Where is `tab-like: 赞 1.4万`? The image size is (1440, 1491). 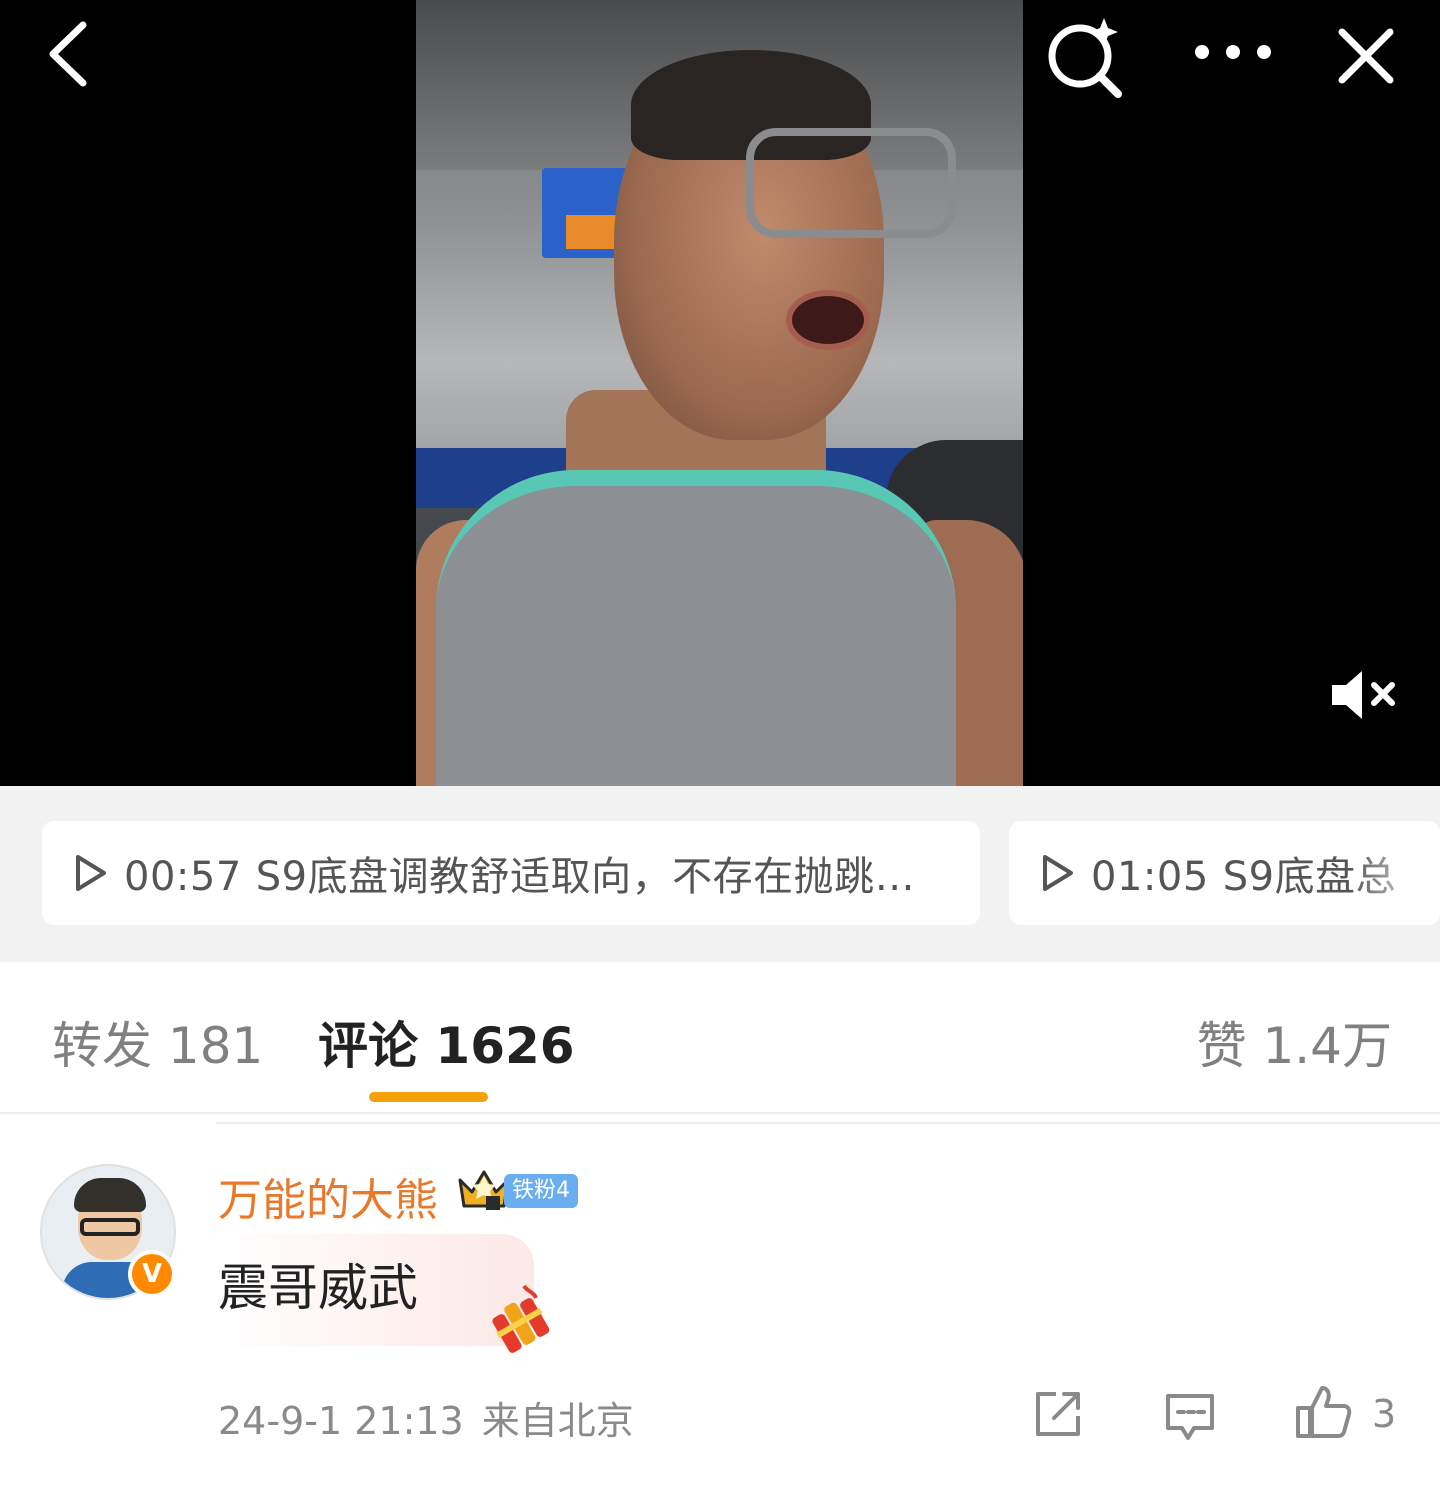 tab-like: 赞 1.4万 is located at coordinates (1294, 1042).